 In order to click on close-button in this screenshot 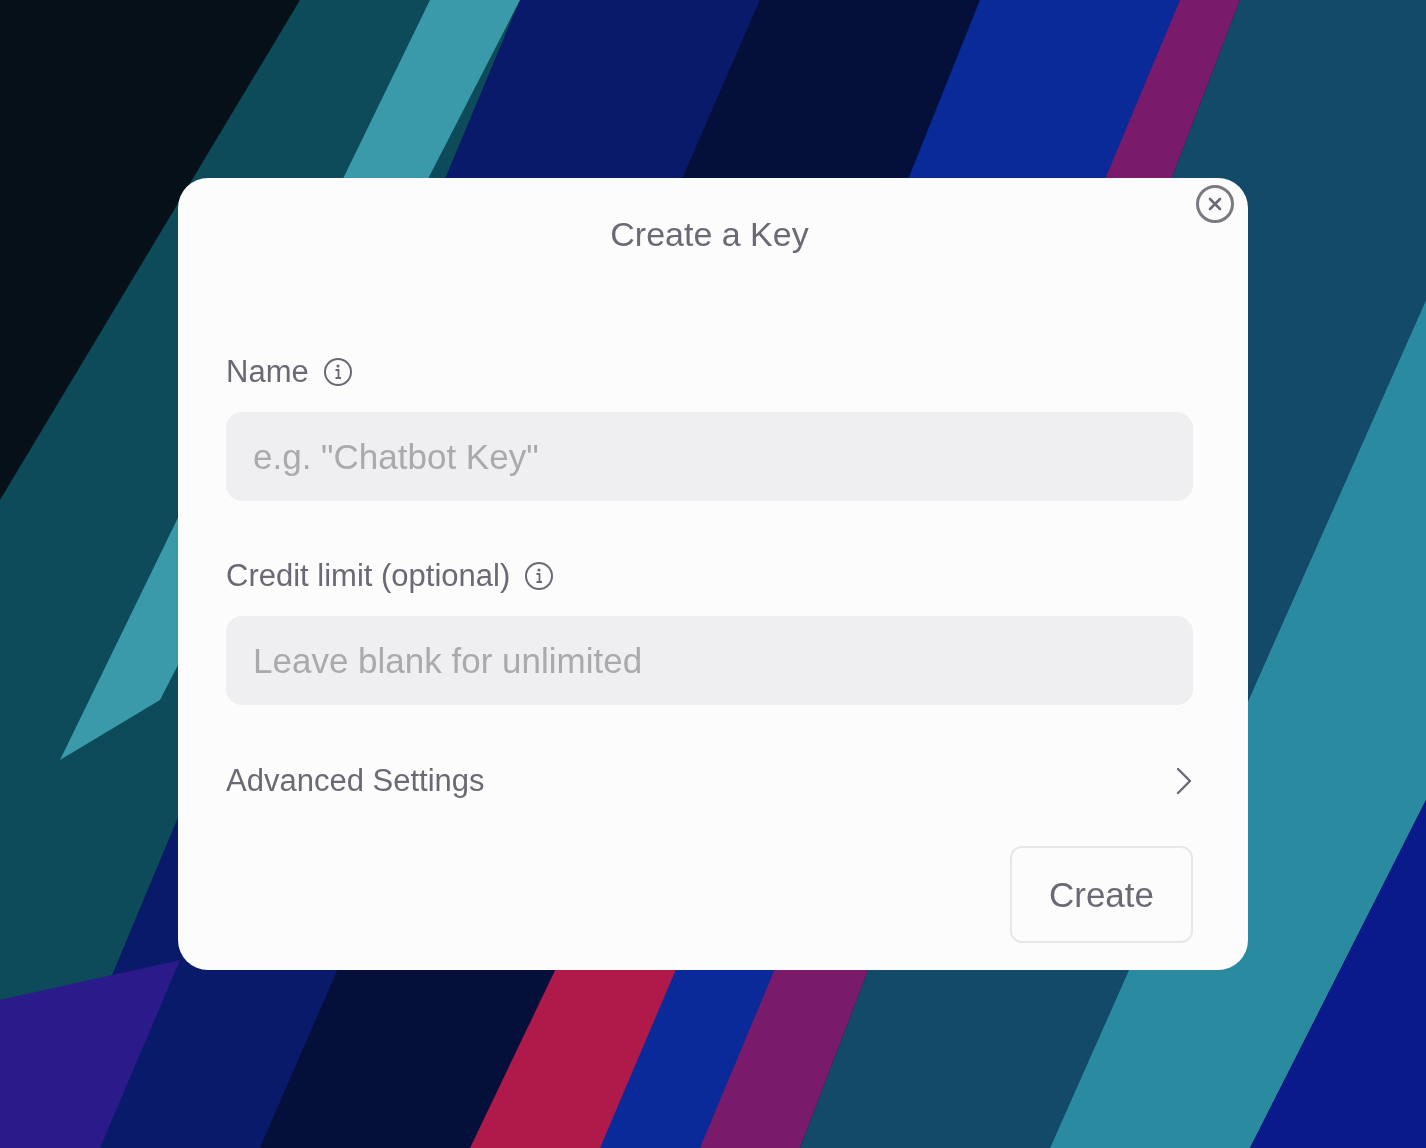, I will do `click(1215, 204)`.